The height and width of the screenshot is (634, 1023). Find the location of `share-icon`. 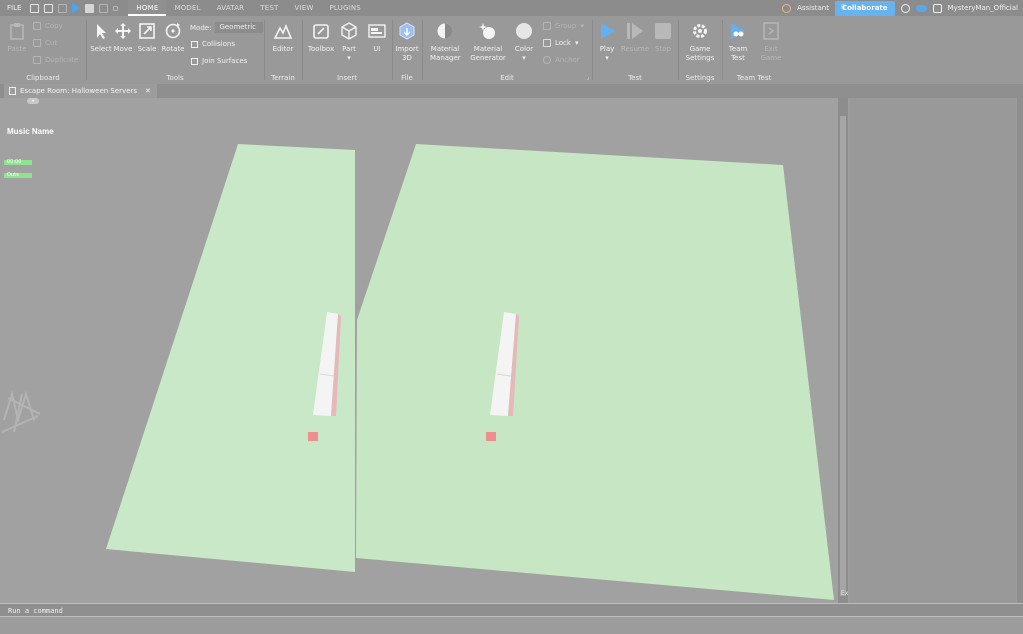

share-icon is located at coordinates (937, 8).